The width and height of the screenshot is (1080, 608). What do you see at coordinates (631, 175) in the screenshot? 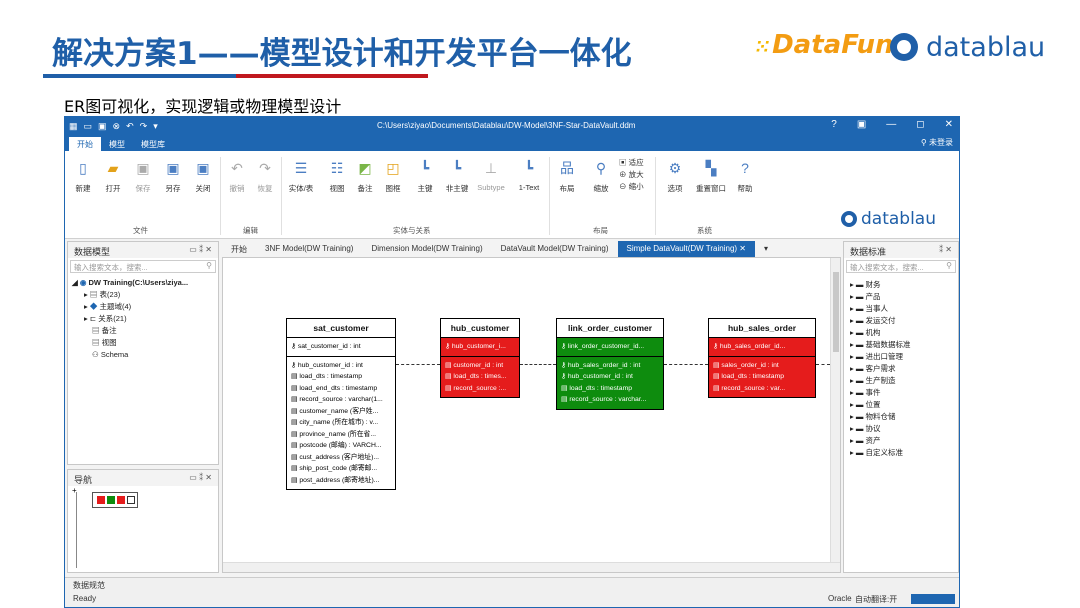
I see `zoom-in-button: ⊕ 放大` at bounding box center [631, 175].